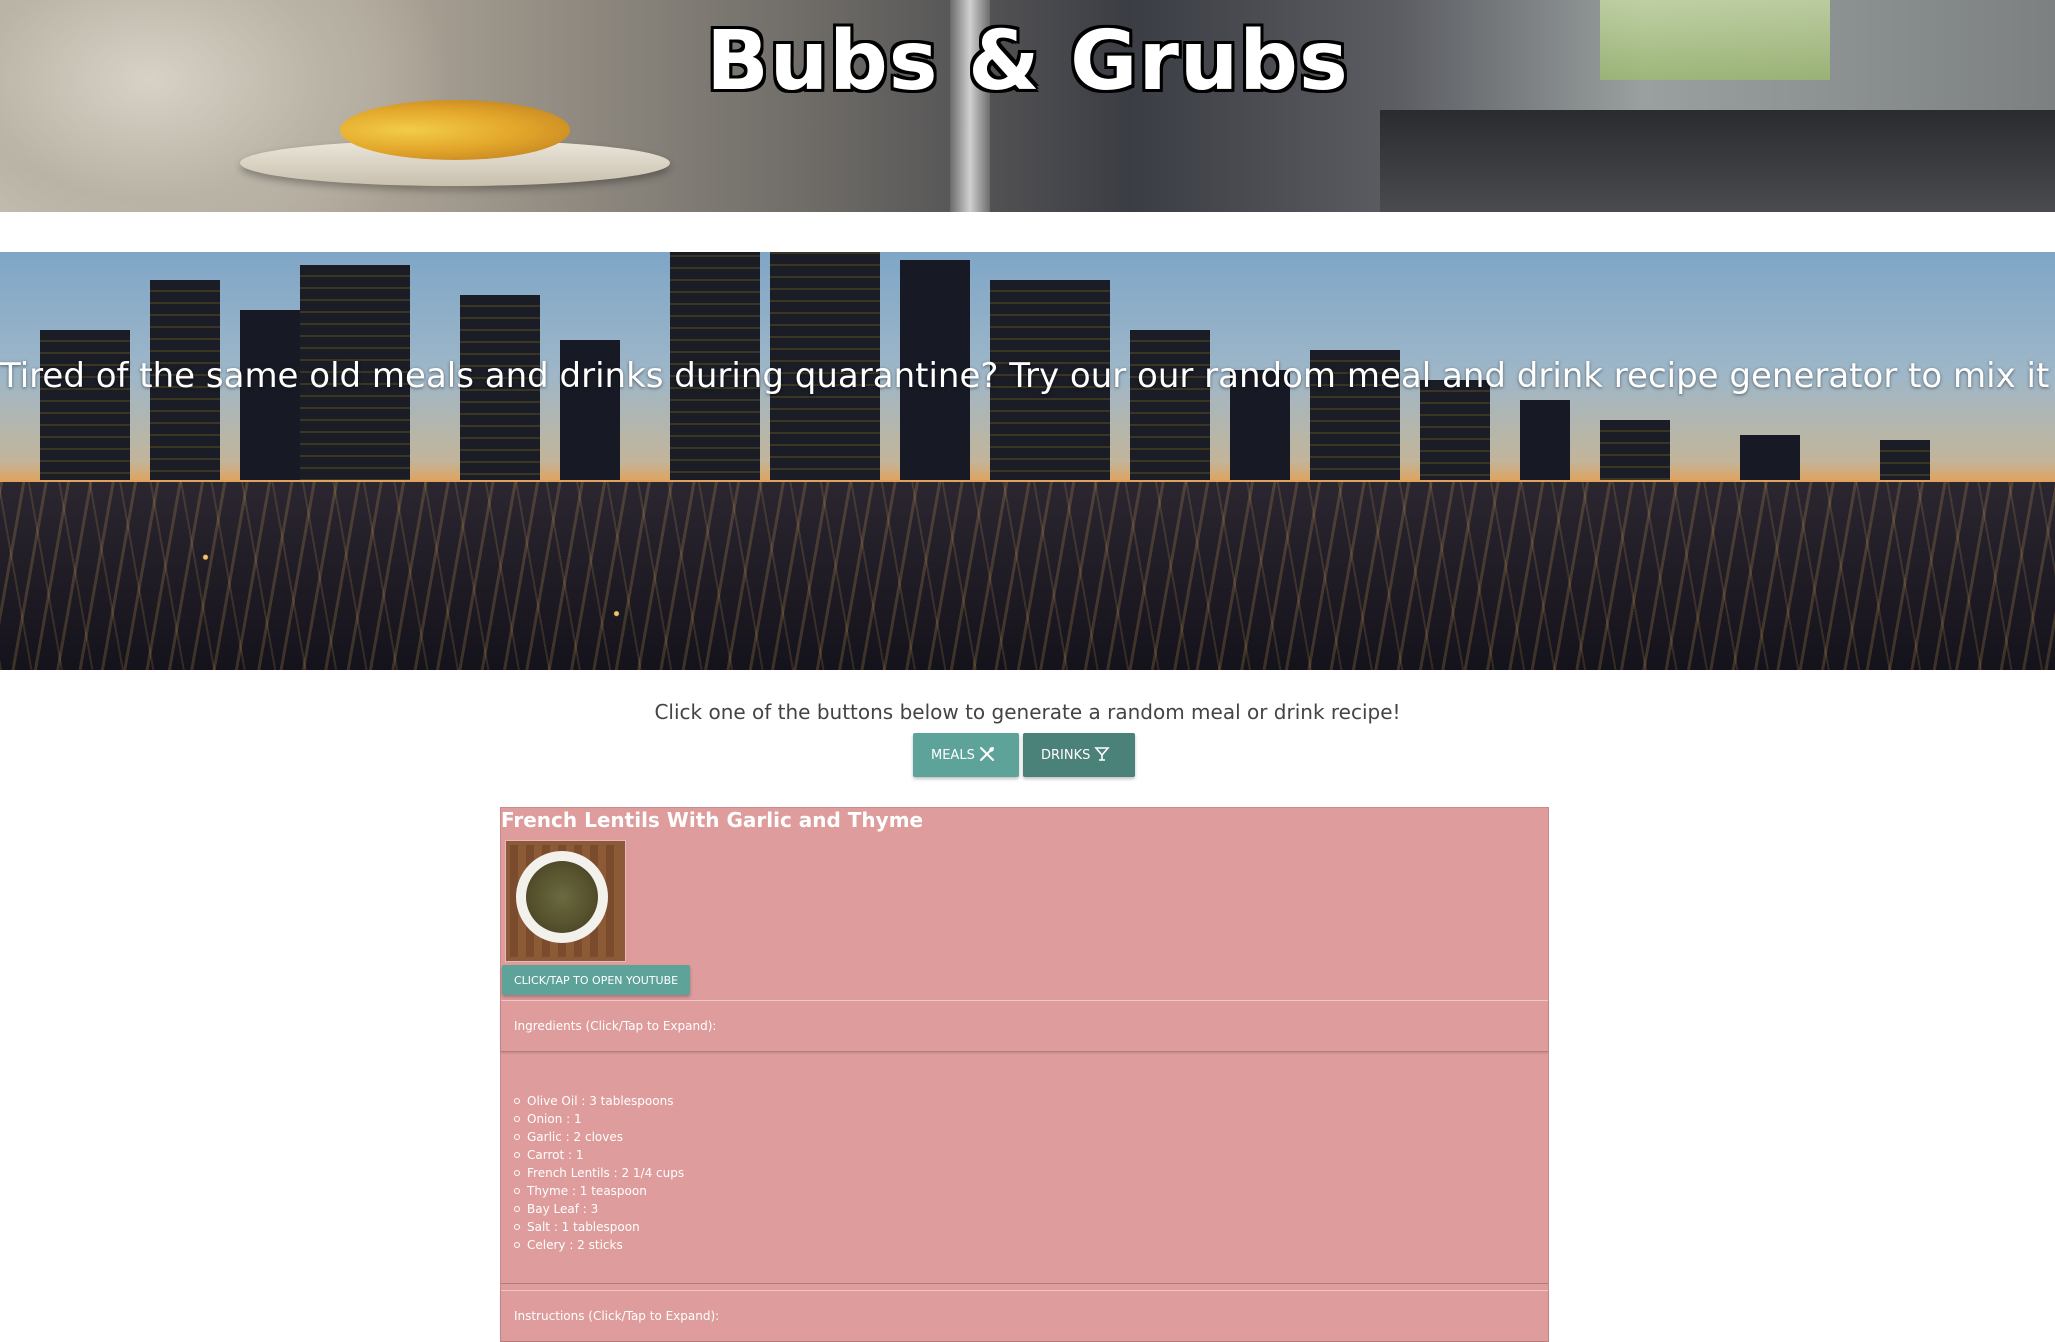 The width and height of the screenshot is (2055, 1342). Describe the element at coordinates (1024, 1026) in the screenshot. I see `ingredients-collapsible-header: Ingredients (Click/Tap to Expand):` at that location.